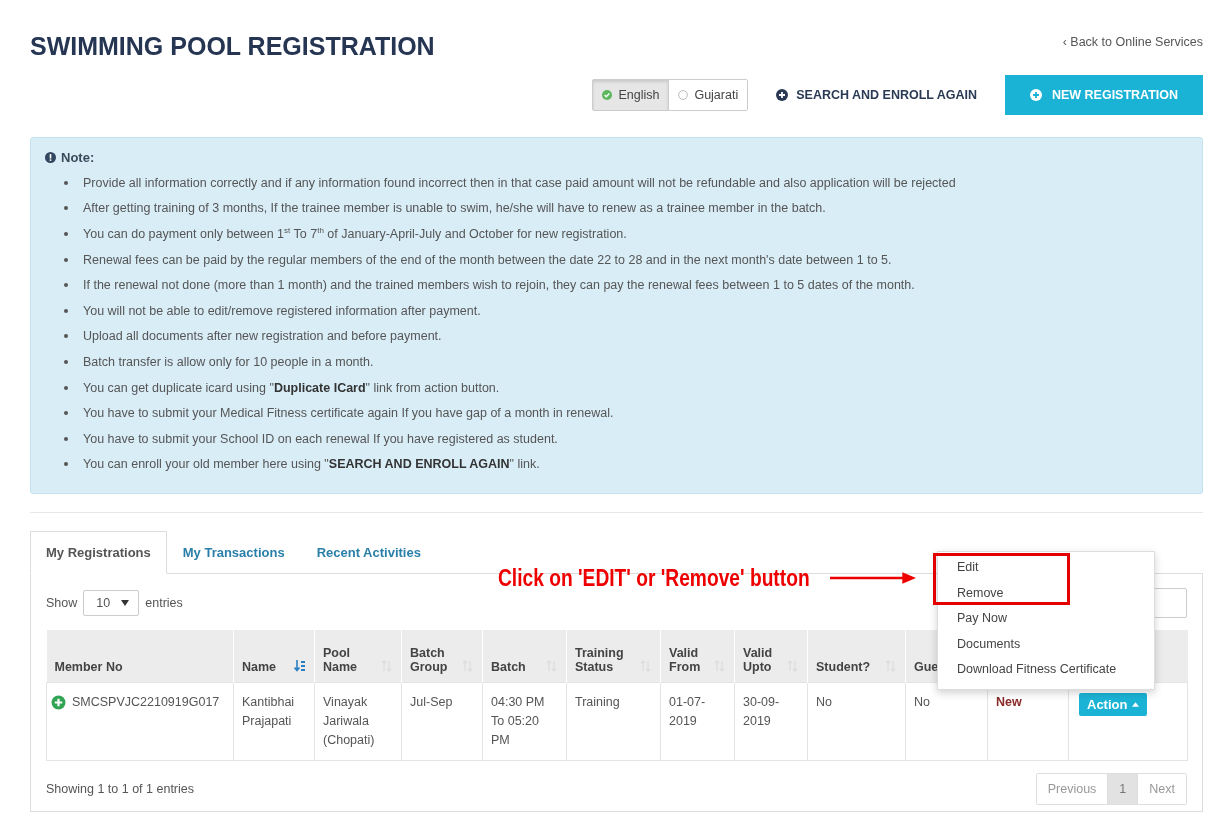 The width and height of the screenshot is (1223, 821). I want to click on table-info: Showing 1 to 1 of 1 entries, so click(120, 789).